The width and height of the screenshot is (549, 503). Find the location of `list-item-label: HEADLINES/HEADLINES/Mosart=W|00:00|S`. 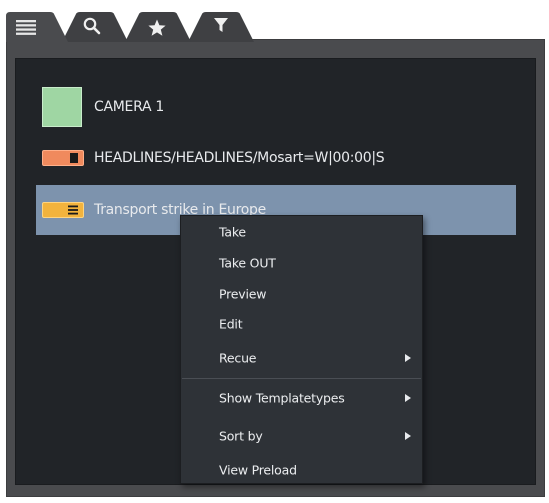

list-item-label: HEADLINES/HEADLINES/Mosart=W|00:00|S is located at coordinates (239, 158).